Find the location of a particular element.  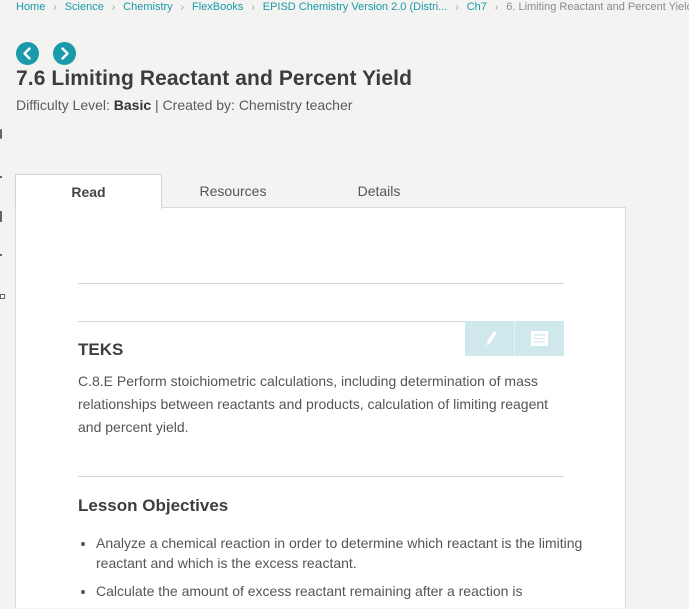

breadcrumb-chemistry: Chemistry is located at coordinates (148, 7).